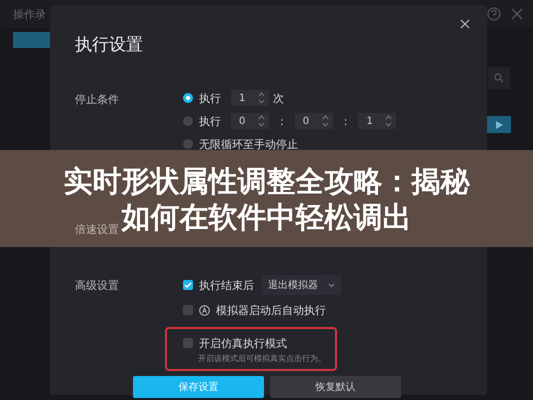 Image resolution: width=533 pixels, height=400 pixels. Describe the element at coordinates (29, 14) in the screenshot. I see `window-title: 操作录` at that location.